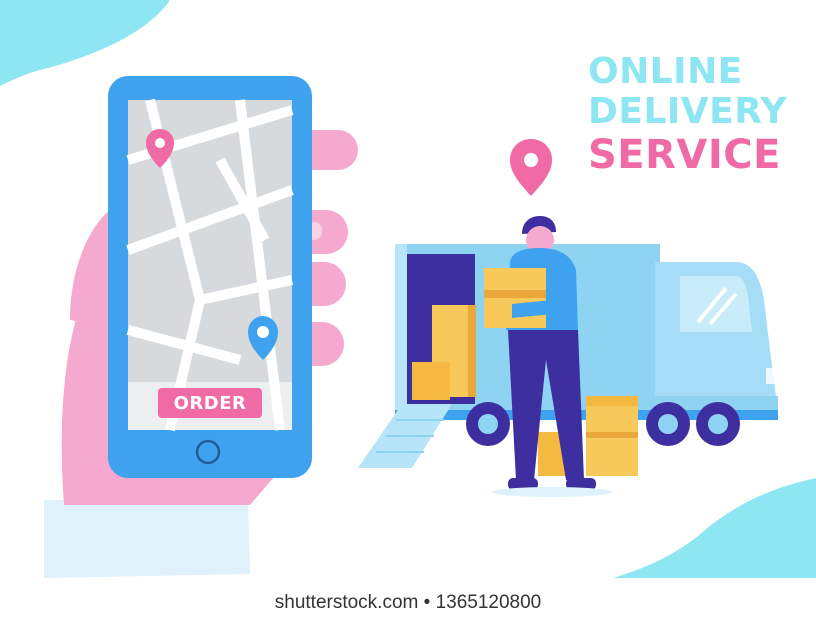 The height and width of the screenshot is (627, 816). What do you see at coordinates (472, 351) in the screenshot?
I see `box-side` at bounding box center [472, 351].